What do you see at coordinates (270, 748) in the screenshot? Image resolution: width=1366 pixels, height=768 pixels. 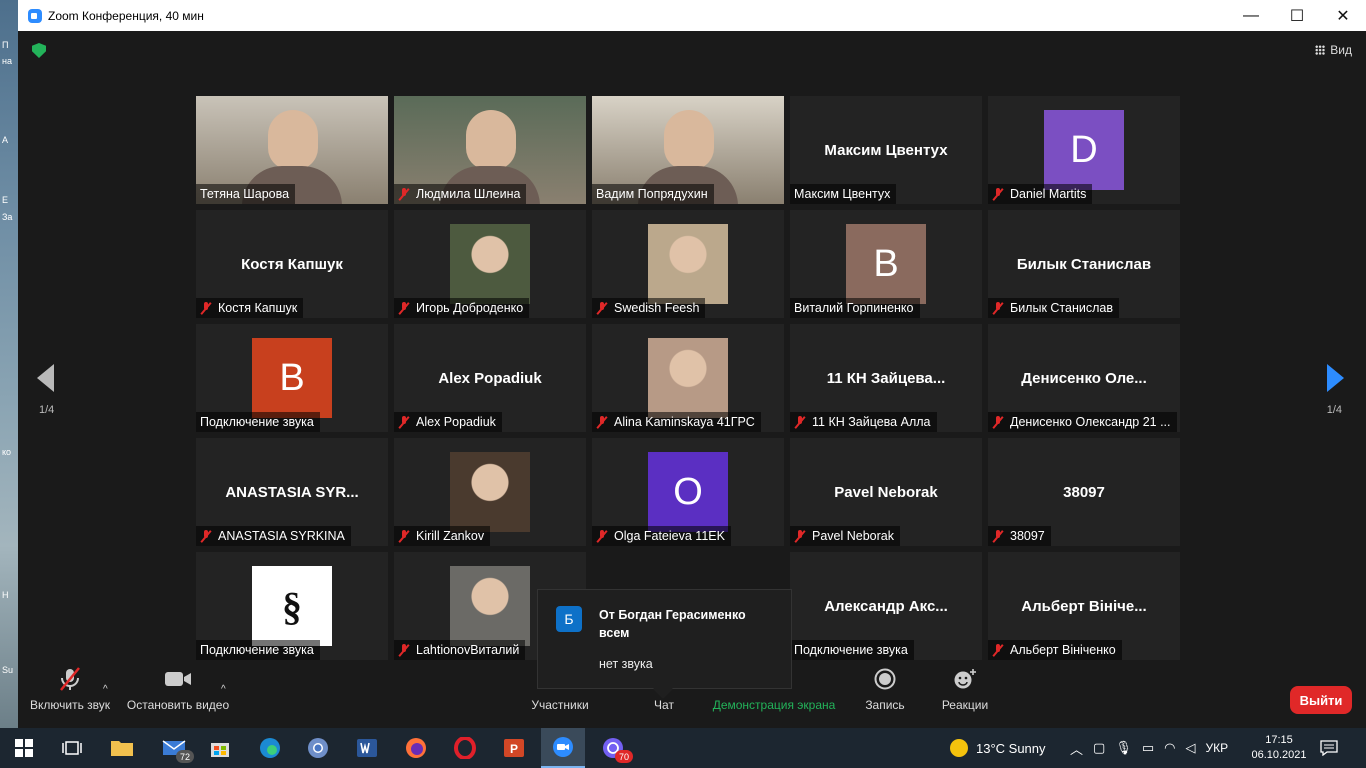 I see `edge-taskbar` at bounding box center [270, 748].